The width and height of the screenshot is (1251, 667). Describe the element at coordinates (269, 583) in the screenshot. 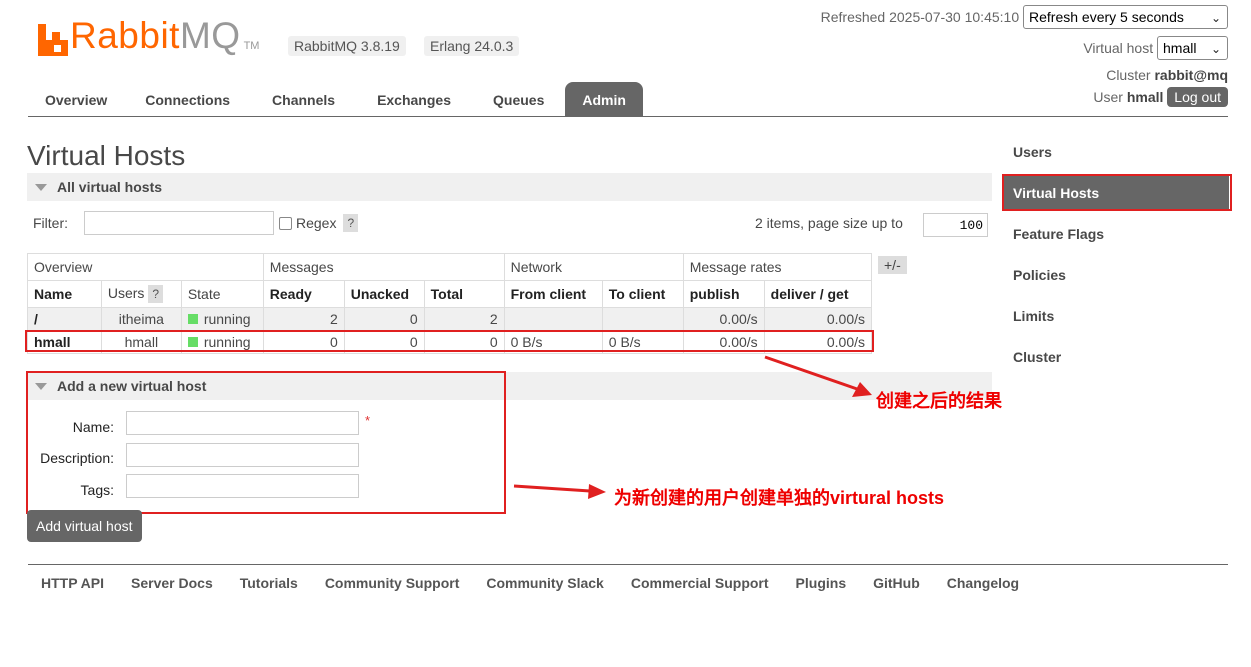

I see `footer-link-tutorials: Tutorials` at that location.